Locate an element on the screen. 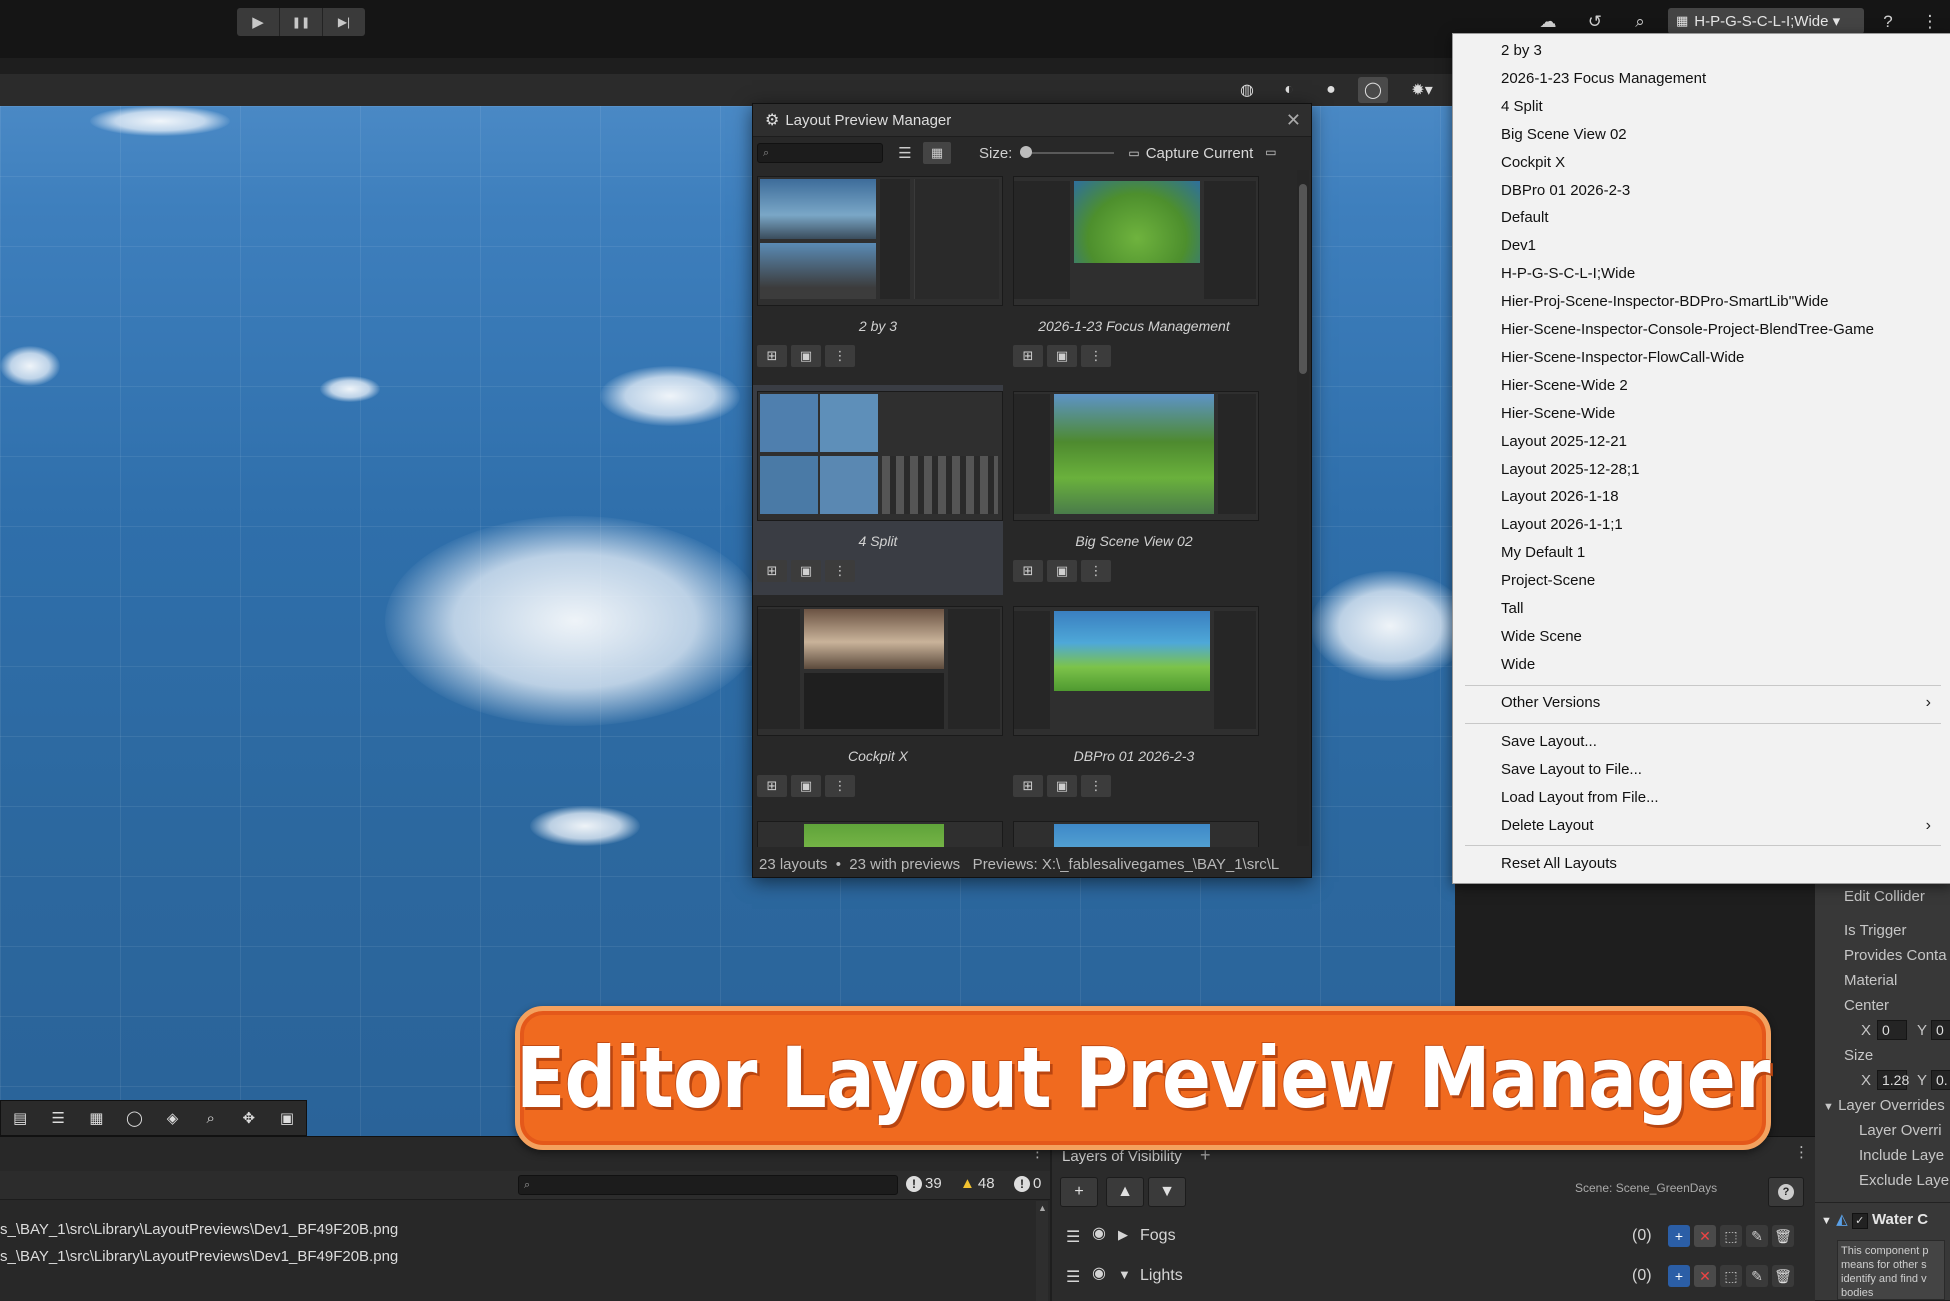 This screenshot has width=1950, height=1301. menu-item-layout: Tall is located at coordinates (1512, 608).